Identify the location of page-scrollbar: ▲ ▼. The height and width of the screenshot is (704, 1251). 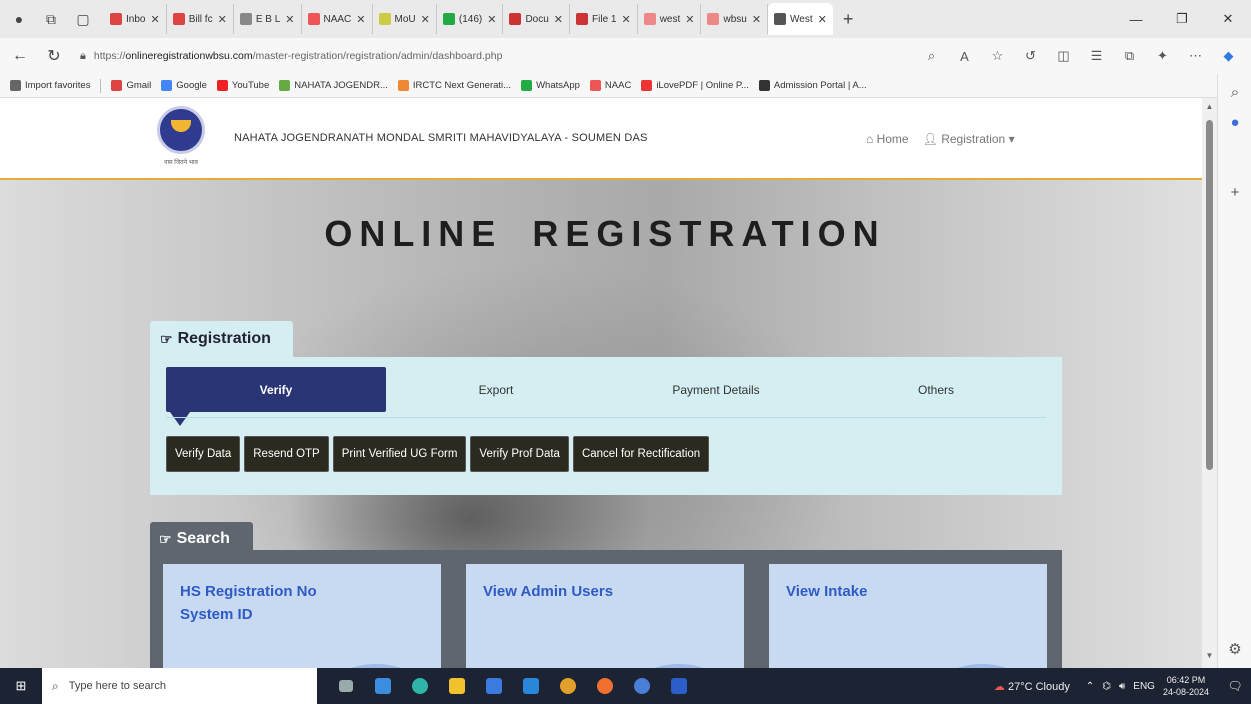
(1209, 383).